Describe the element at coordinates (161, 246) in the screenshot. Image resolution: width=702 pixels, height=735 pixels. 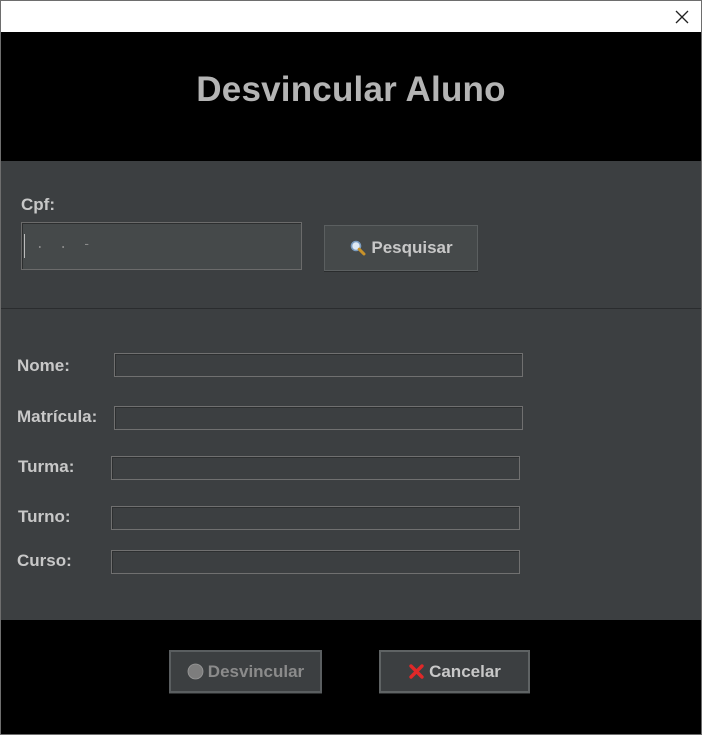
I see `cpf-input: . . -` at that location.